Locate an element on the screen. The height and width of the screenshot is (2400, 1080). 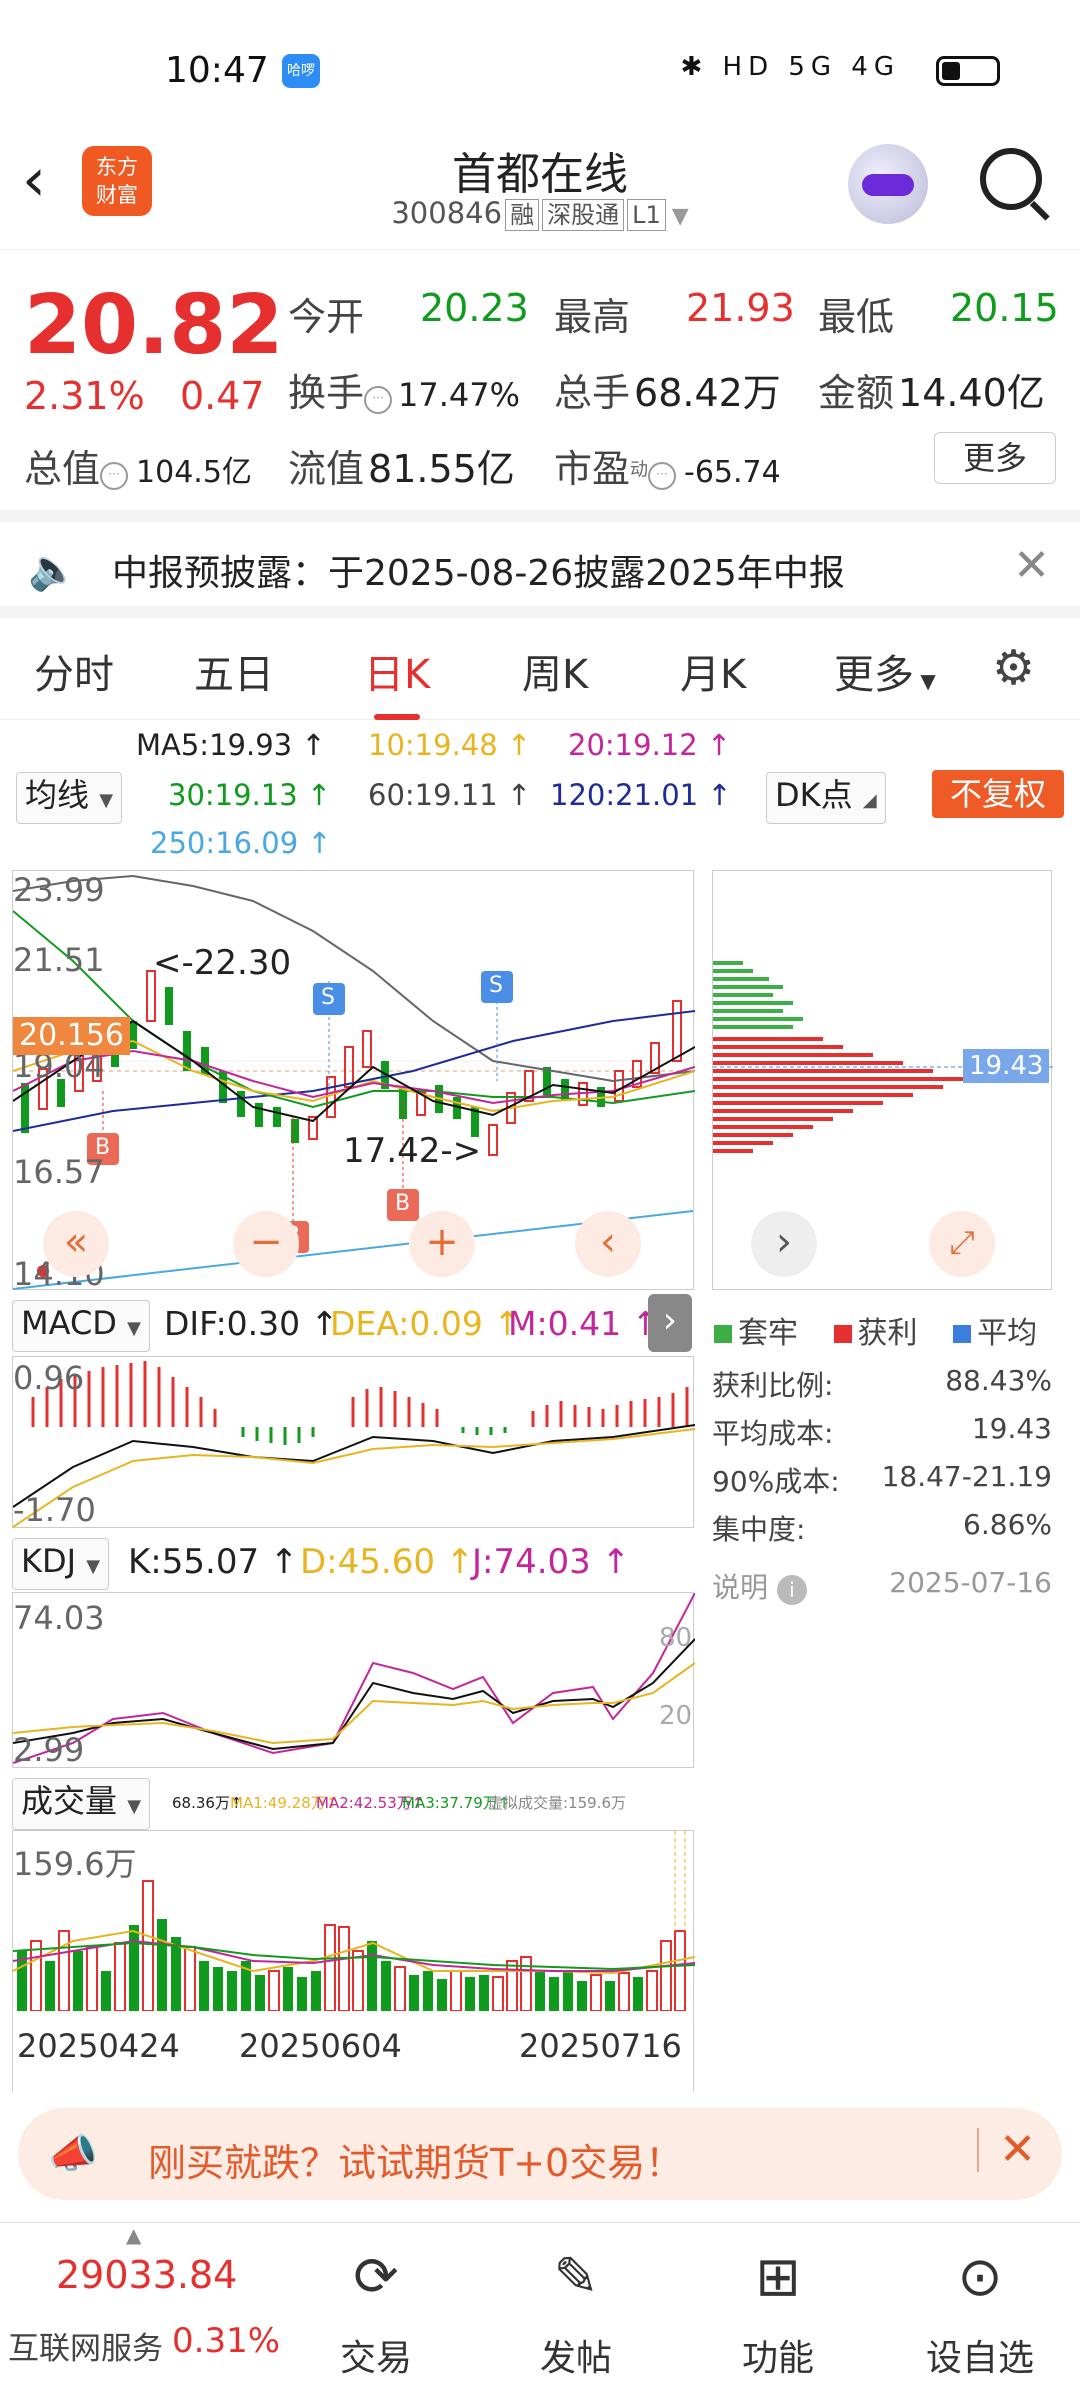
nav-function: ⊞ 功能 is located at coordinates (778, 2309).